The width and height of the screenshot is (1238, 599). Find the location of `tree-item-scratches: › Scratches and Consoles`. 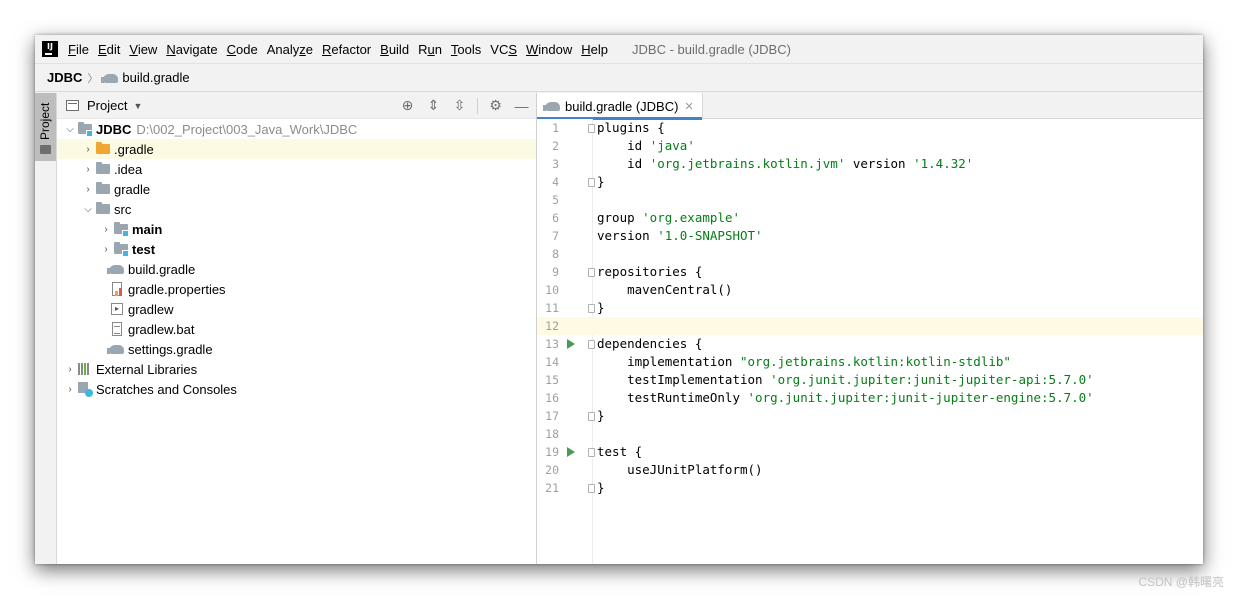

tree-item-scratches: › Scratches and Consoles is located at coordinates (296, 389).